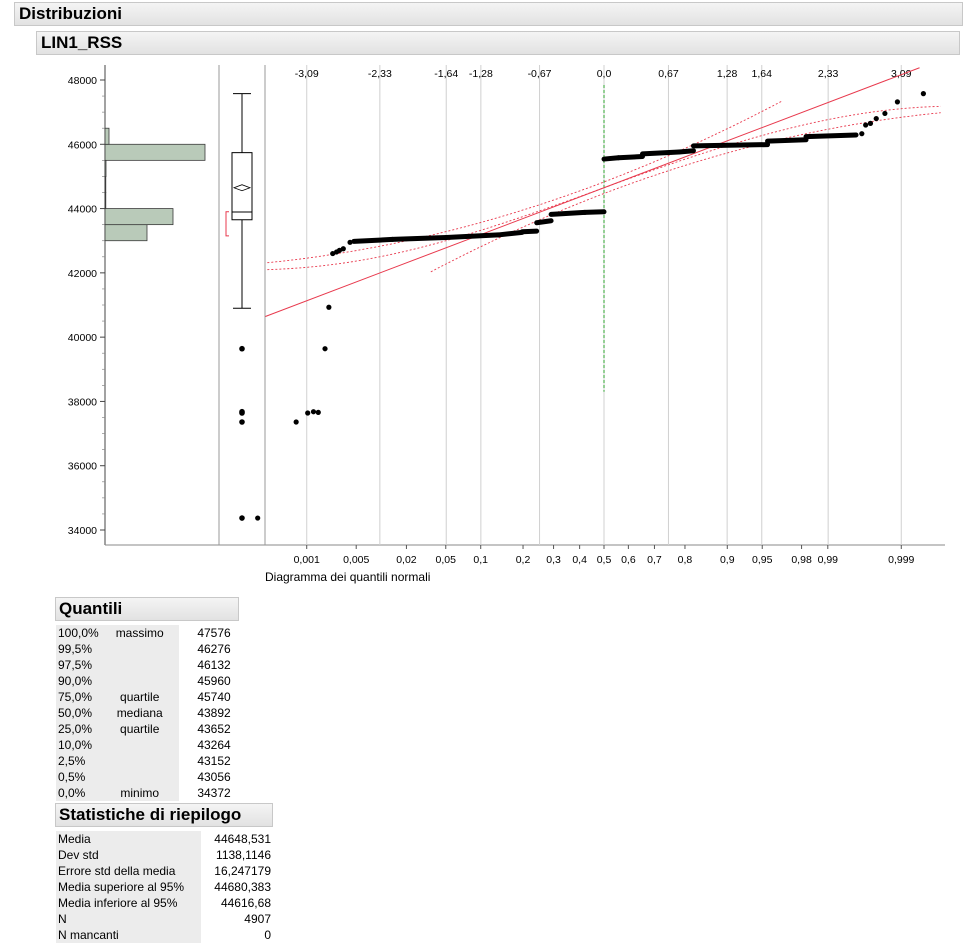 This screenshot has height=944, width=965. Describe the element at coordinates (82, 531) in the screenshot. I see `y-tick-label: 34000` at that location.